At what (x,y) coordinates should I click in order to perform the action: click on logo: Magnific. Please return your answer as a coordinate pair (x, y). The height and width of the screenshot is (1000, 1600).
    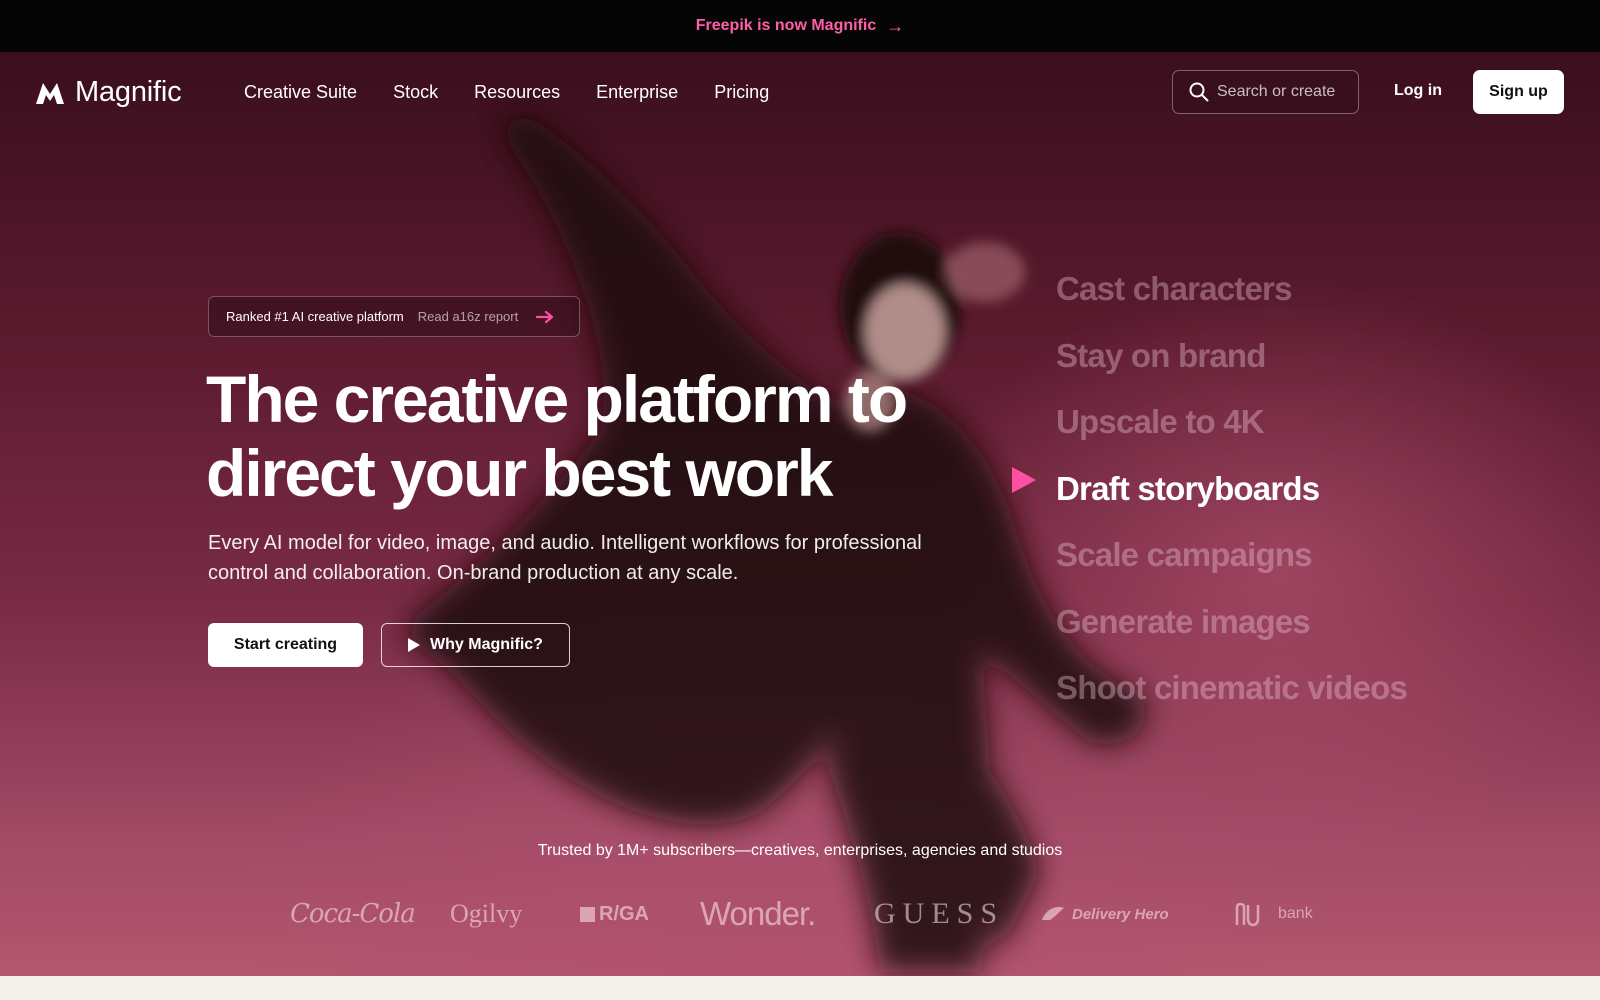
    Looking at the image, I should click on (108, 92).